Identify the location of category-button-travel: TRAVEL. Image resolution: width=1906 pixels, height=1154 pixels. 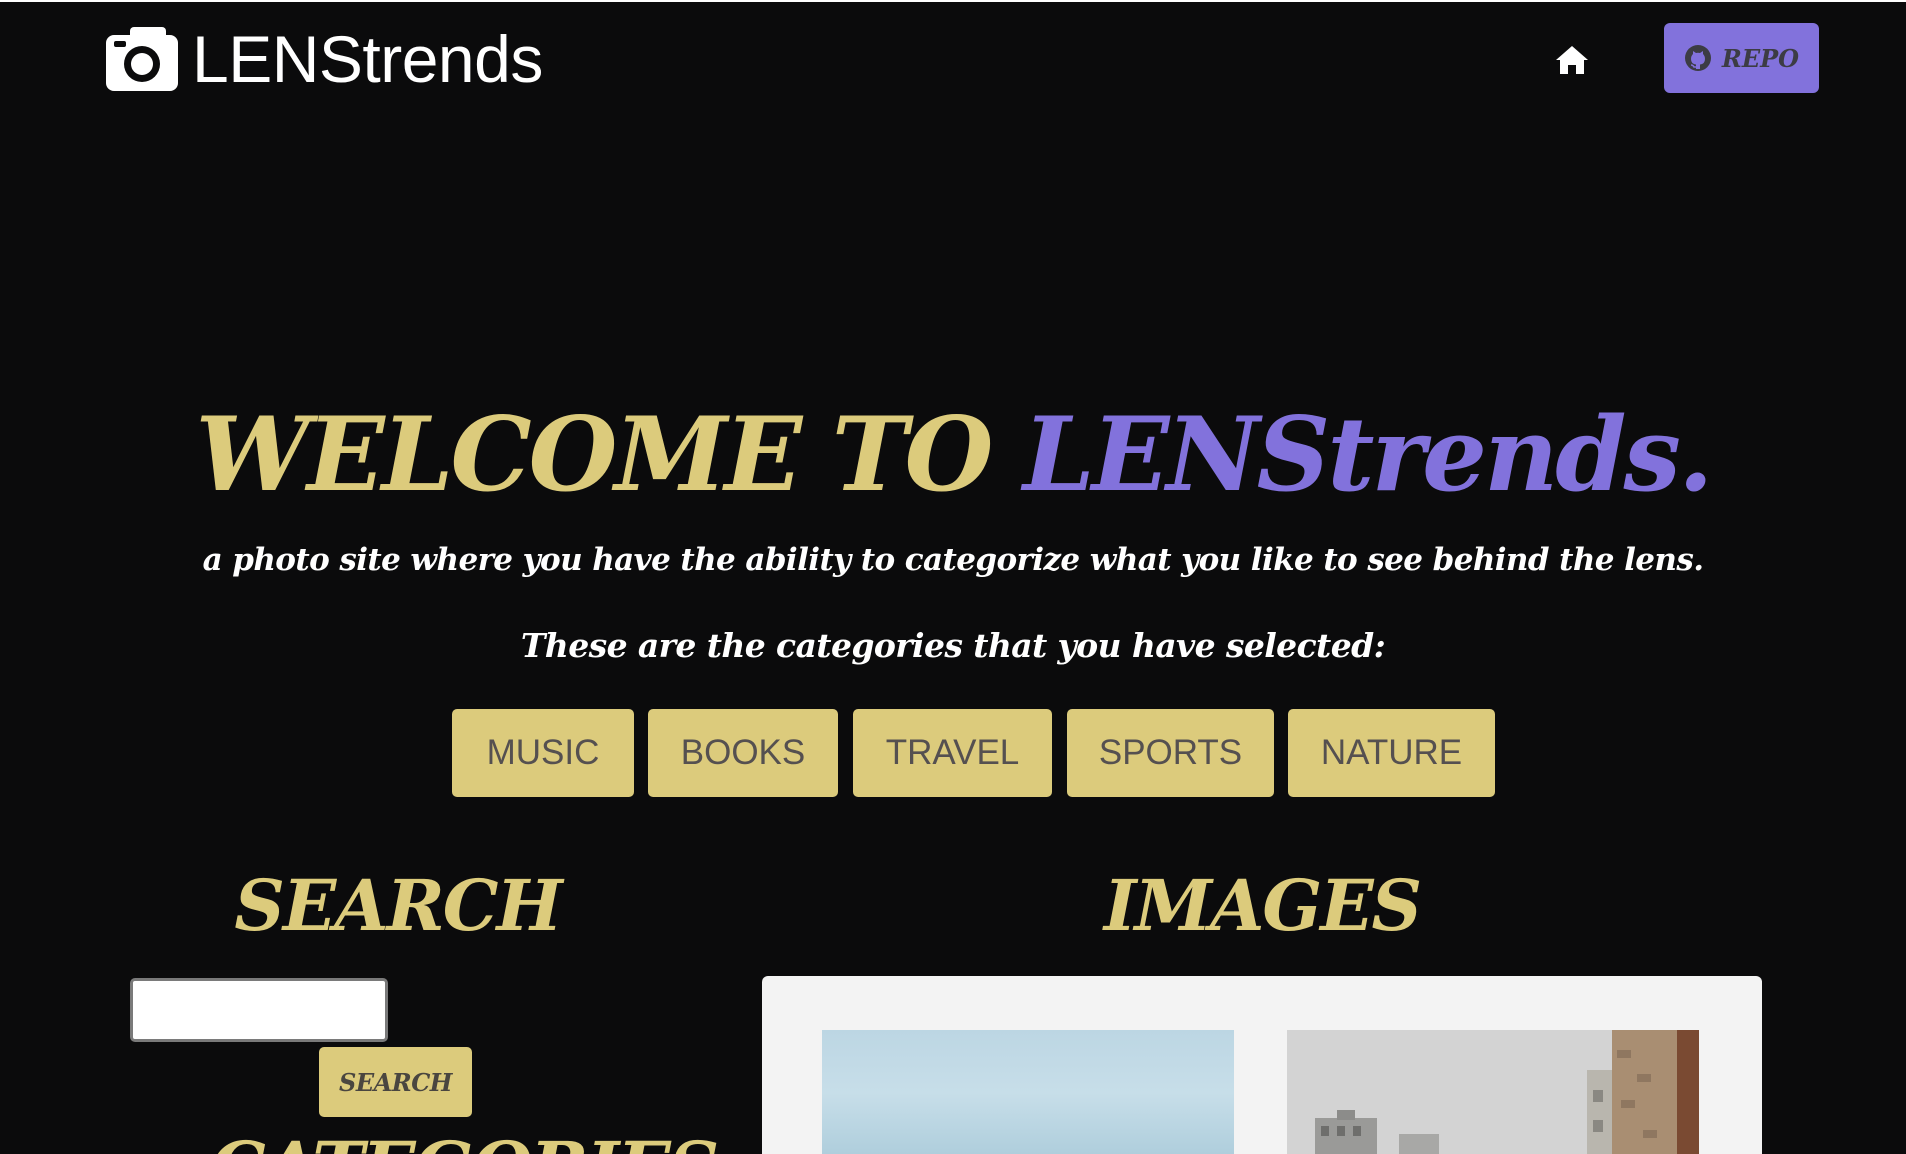
(952, 753).